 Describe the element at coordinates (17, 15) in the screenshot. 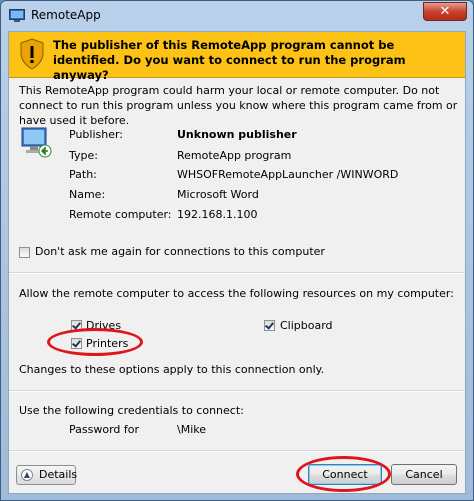

I see `remoteapp-icon` at that location.